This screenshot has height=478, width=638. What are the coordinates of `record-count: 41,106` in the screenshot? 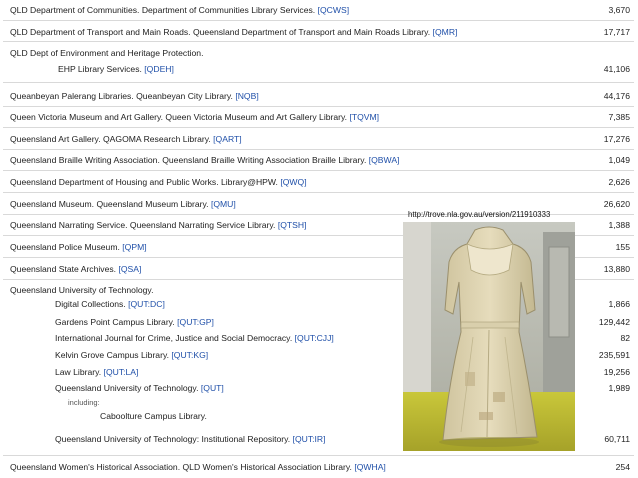 It's located at (616, 69).